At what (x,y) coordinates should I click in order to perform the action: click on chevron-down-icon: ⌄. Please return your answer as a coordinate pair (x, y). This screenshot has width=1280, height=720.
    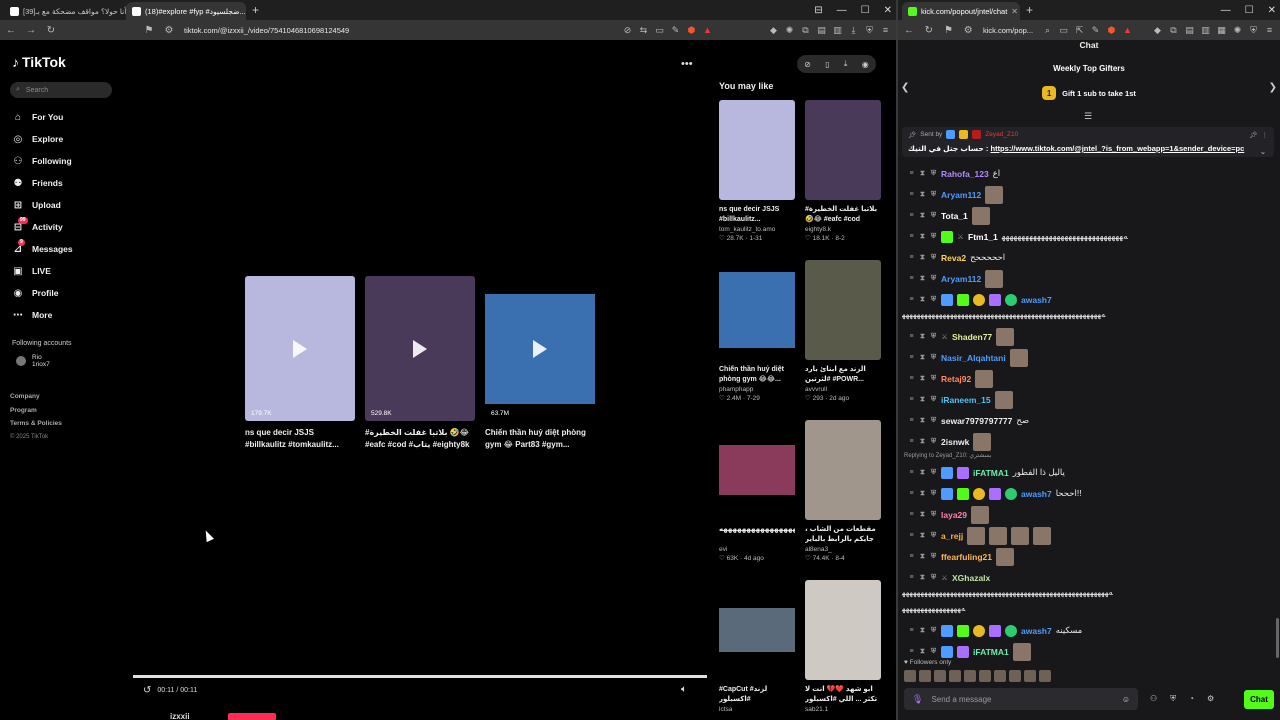
    Looking at the image, I should click on (1263, 151).